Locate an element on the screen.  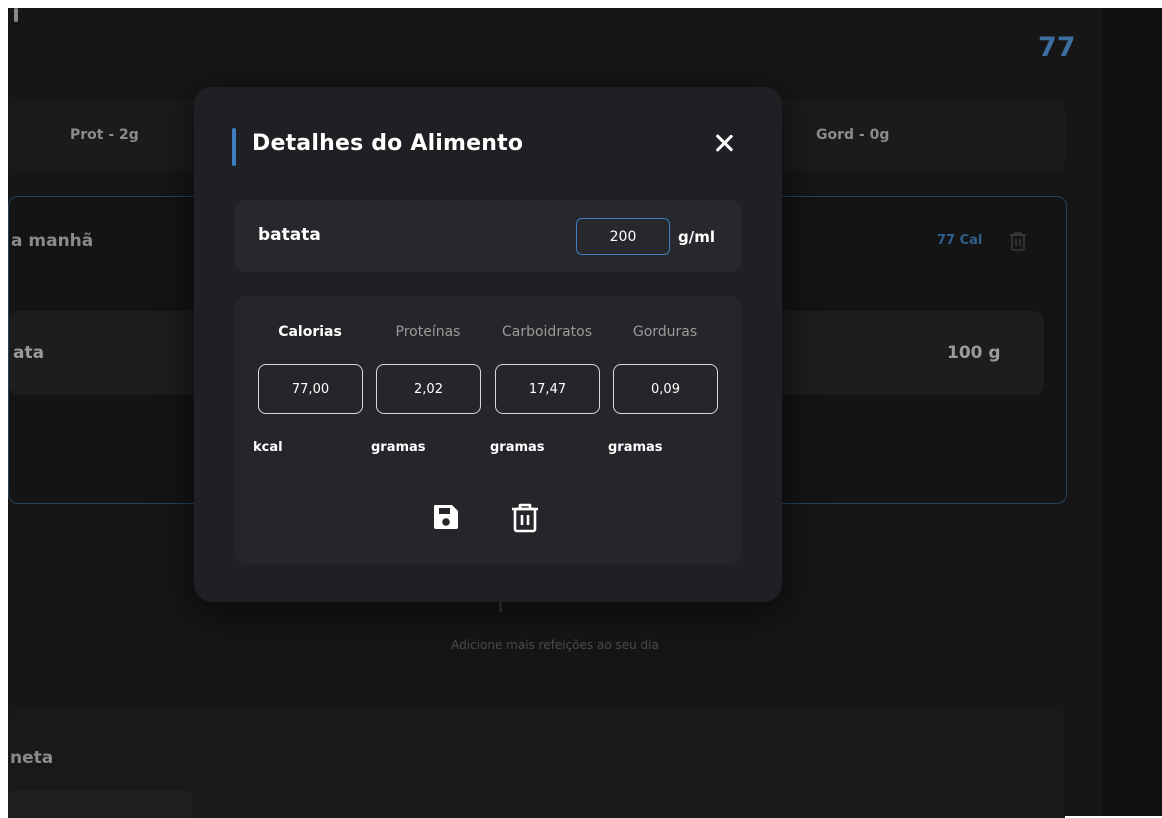
add-meal-hint: Adicione mais refeições ao seu dia is located at coordinates (555, 645).